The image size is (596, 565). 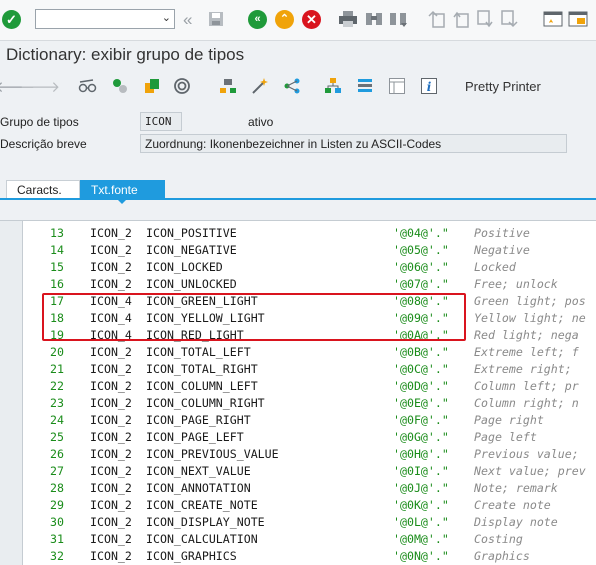 What do you see at coordinates (523, 369) in the screenshot?
I see `line-comment: Extreme right;` at bounding box center [523, 369].